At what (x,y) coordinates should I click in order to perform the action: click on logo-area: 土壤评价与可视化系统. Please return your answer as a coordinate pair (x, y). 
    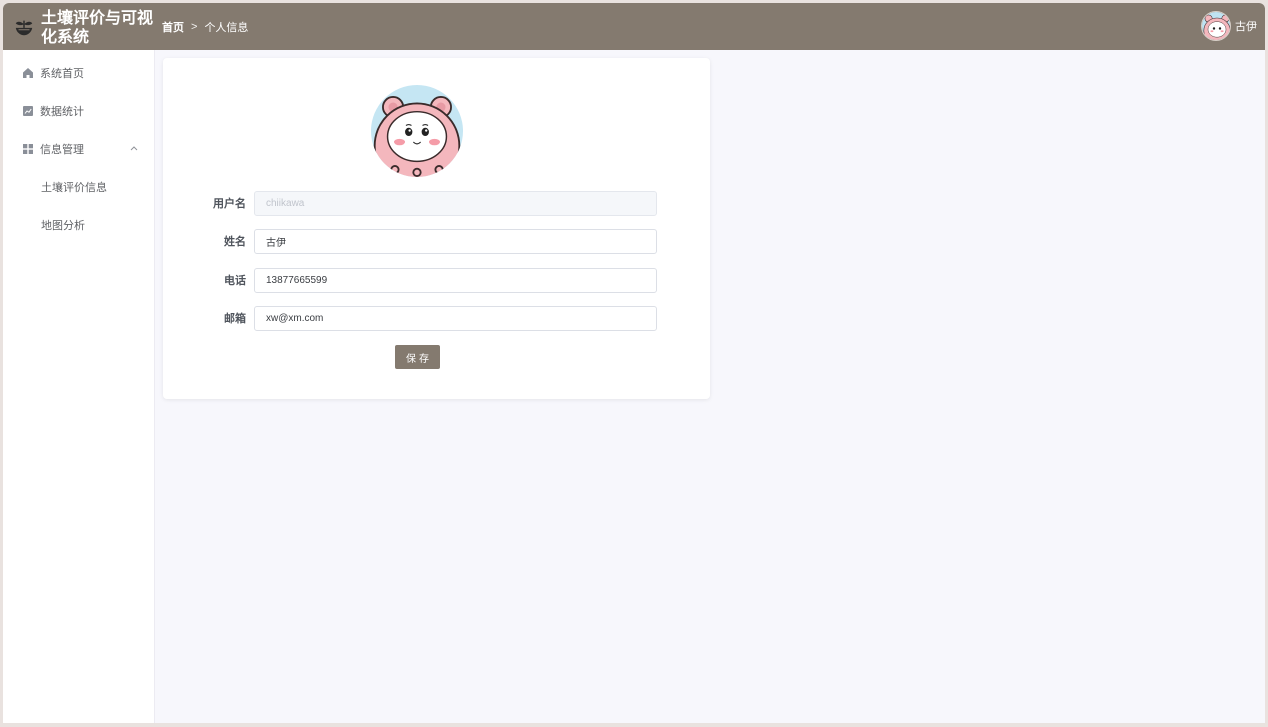
    Looking at the image, I should click on (79, 26).